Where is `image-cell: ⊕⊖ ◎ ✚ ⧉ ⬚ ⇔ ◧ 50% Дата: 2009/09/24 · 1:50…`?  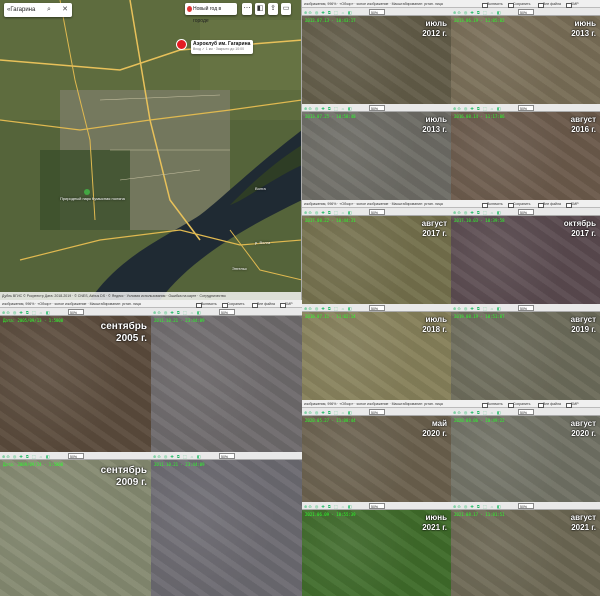 image-cell: ⊕⊖ ◎ ✚ ⧉ ⬚ ⇔ ◧ 50% Дата: 2009/09/24 · 1:50… is located at coordinates (75, 524).